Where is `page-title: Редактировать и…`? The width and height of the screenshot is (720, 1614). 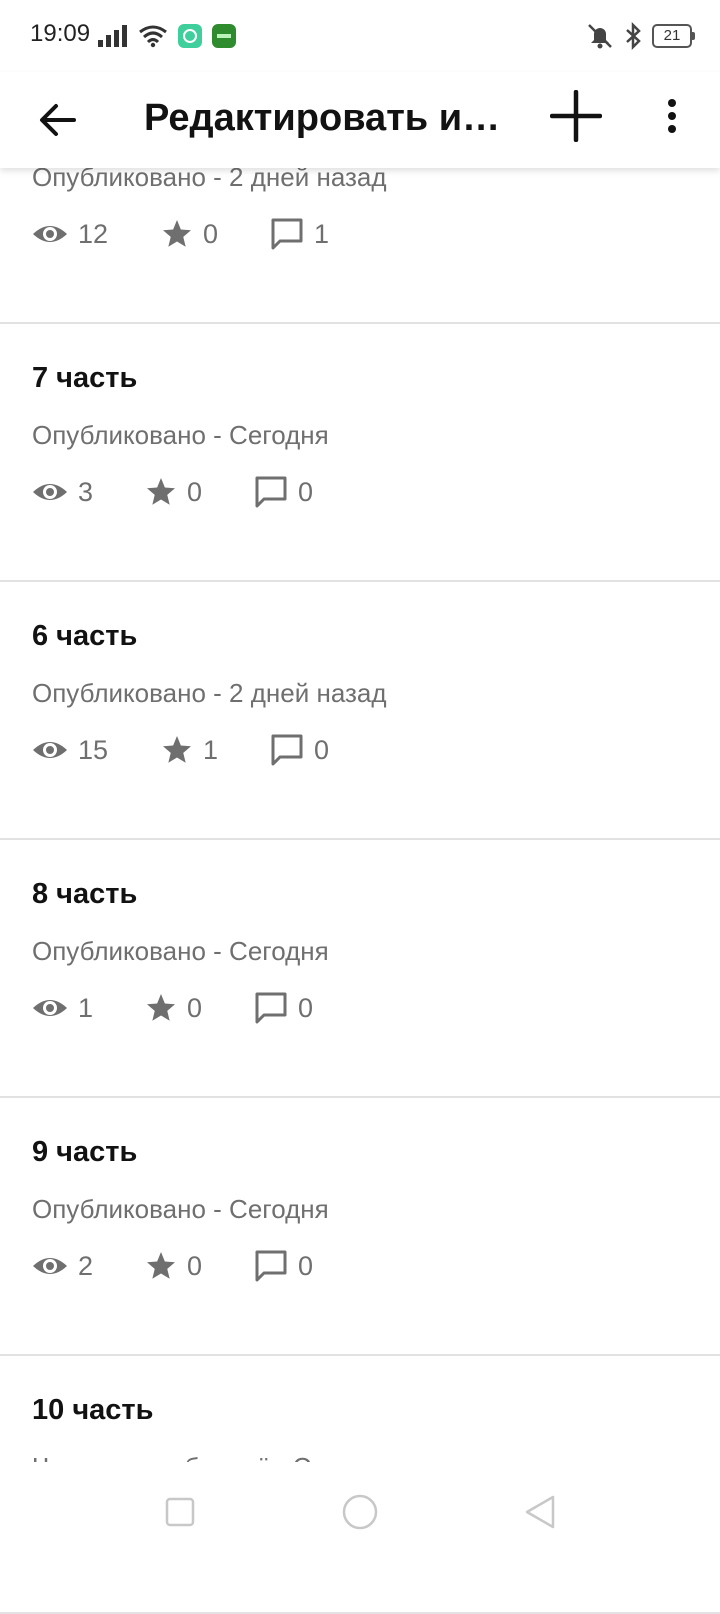 page-title: Редактировать и… is located at coordinates (322, 118).